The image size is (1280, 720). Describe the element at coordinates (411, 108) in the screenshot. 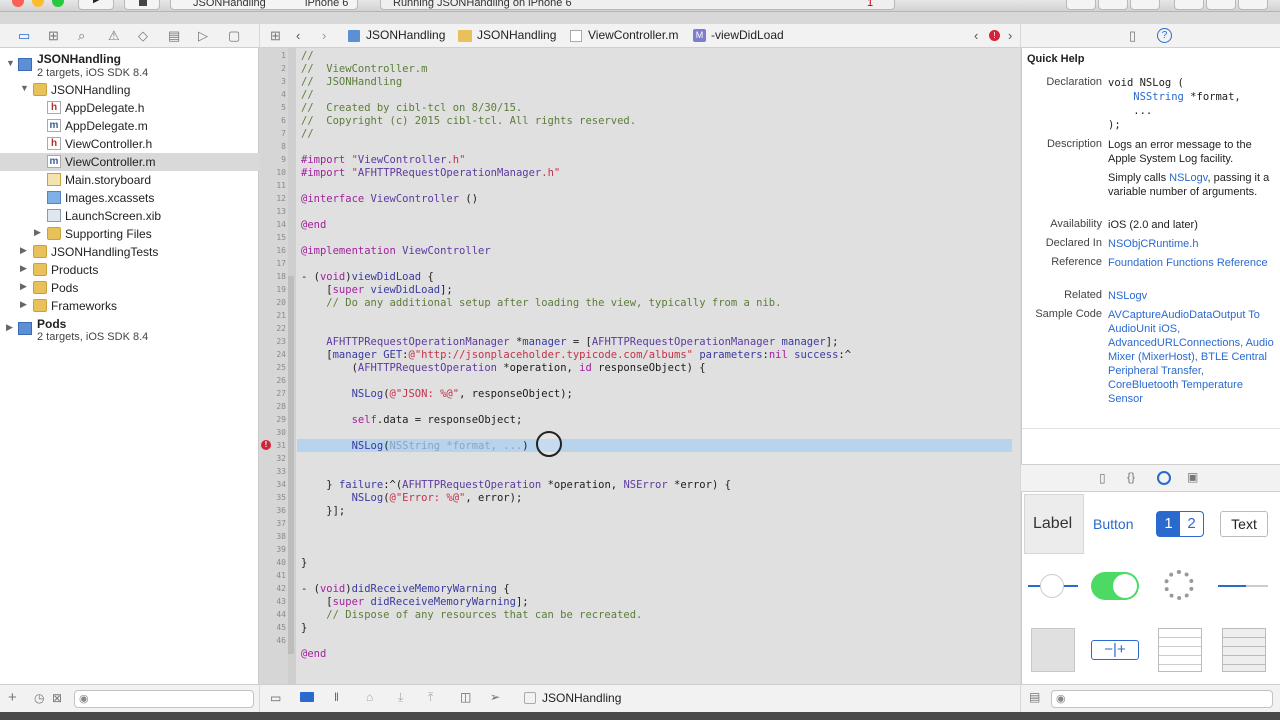

I see `code-line: // Created by cibl-tcl on 8/30/15.` at that location.